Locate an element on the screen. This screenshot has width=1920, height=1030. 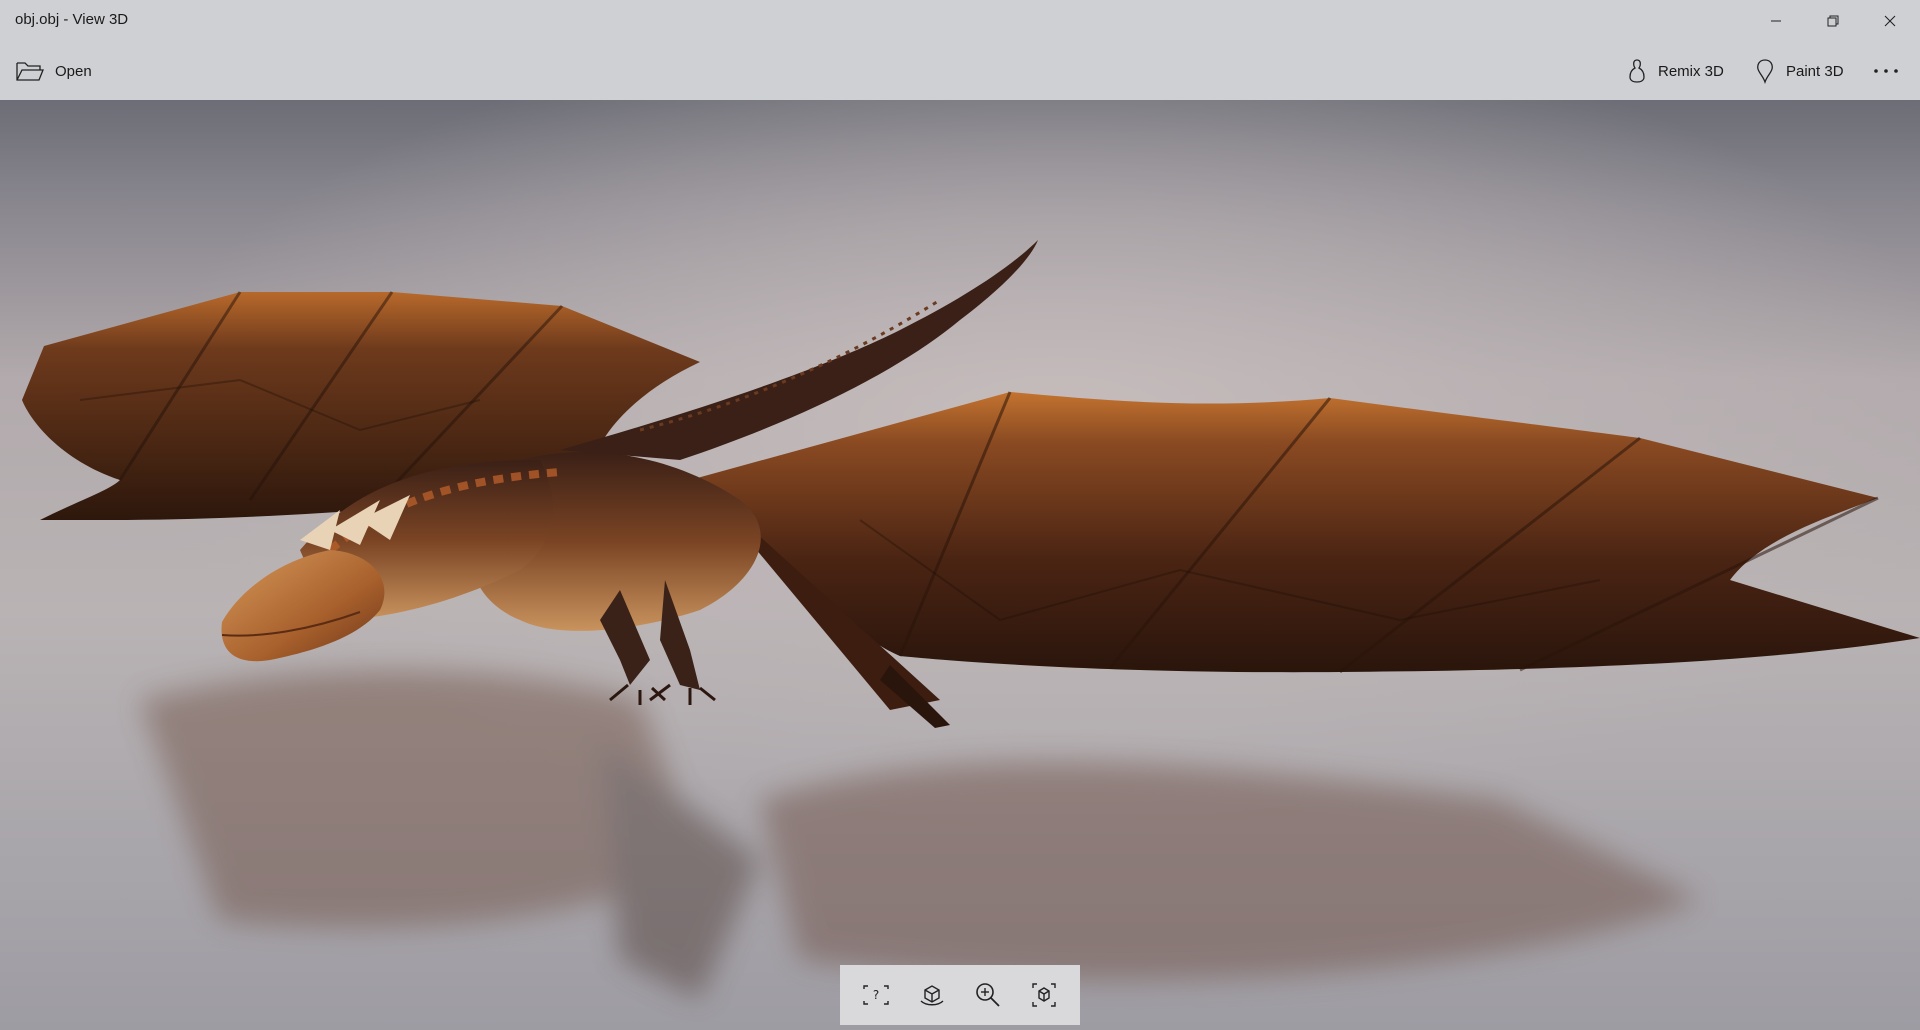
environment-button is located at coordinates (932, 995).